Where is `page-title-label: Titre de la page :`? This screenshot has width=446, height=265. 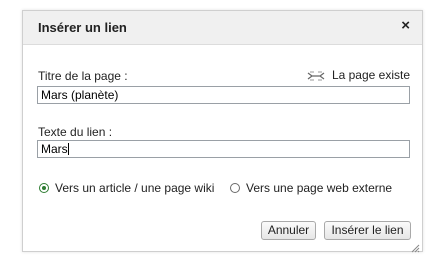
page-title-label: Titre de la page : is located at coordinates (83, 76).